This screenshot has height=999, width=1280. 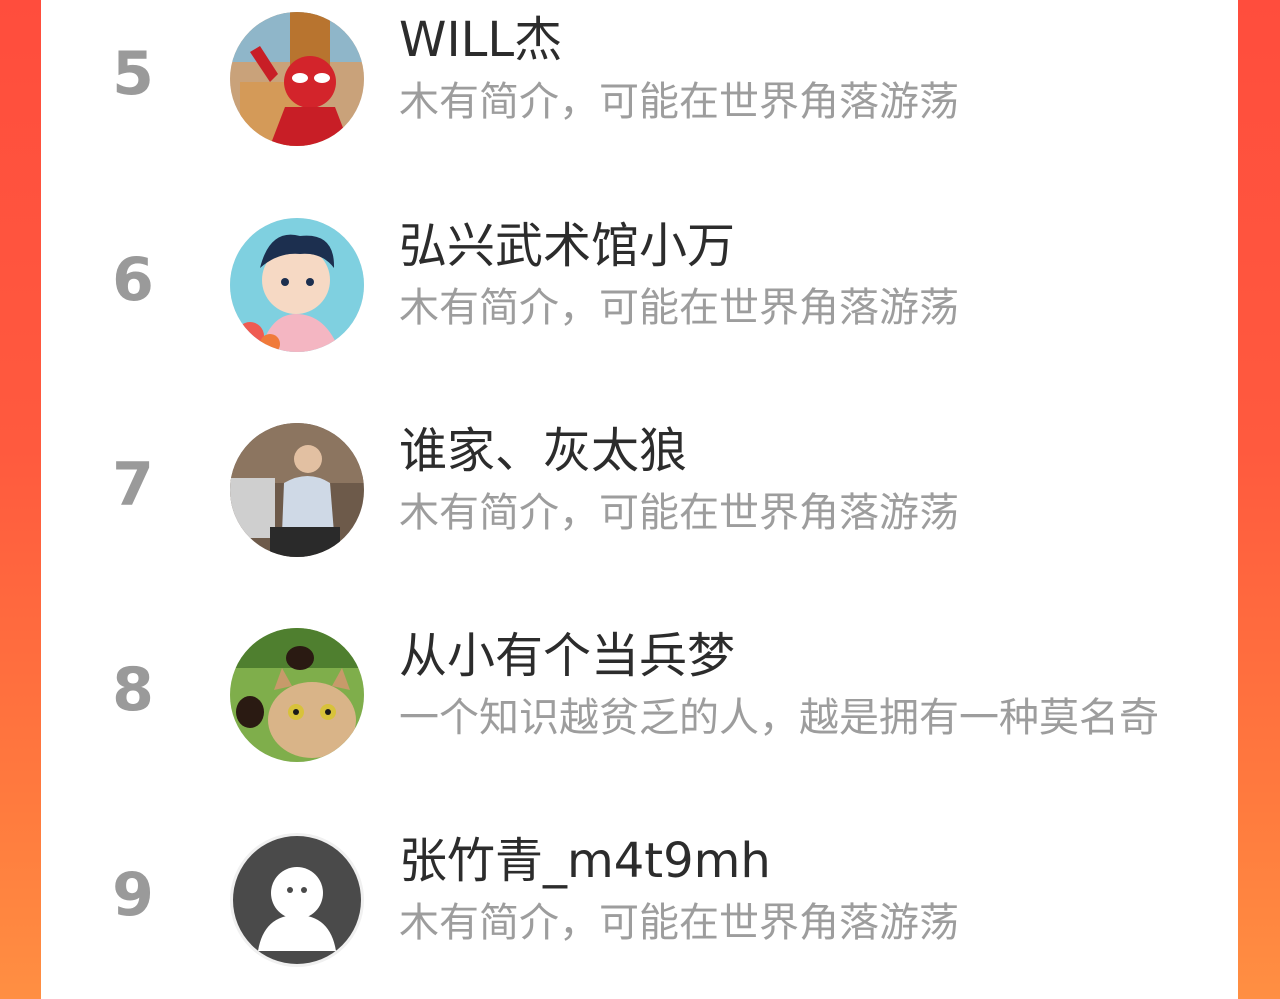 I want to click on user-bio: 一个知识越贫乏的人，越是拥有一种莫名奇, so click(x=779, y=718).